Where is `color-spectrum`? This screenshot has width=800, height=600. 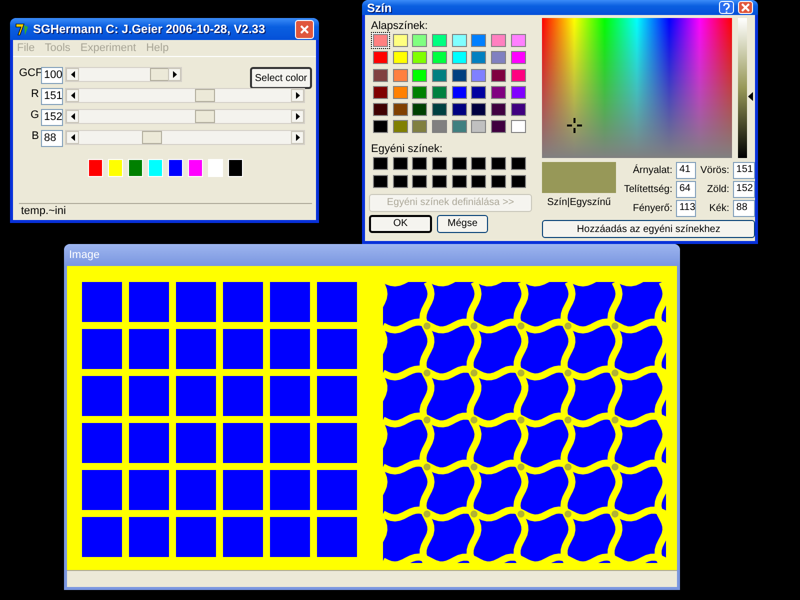
color-spectrum is located at coordinates (637, 88).